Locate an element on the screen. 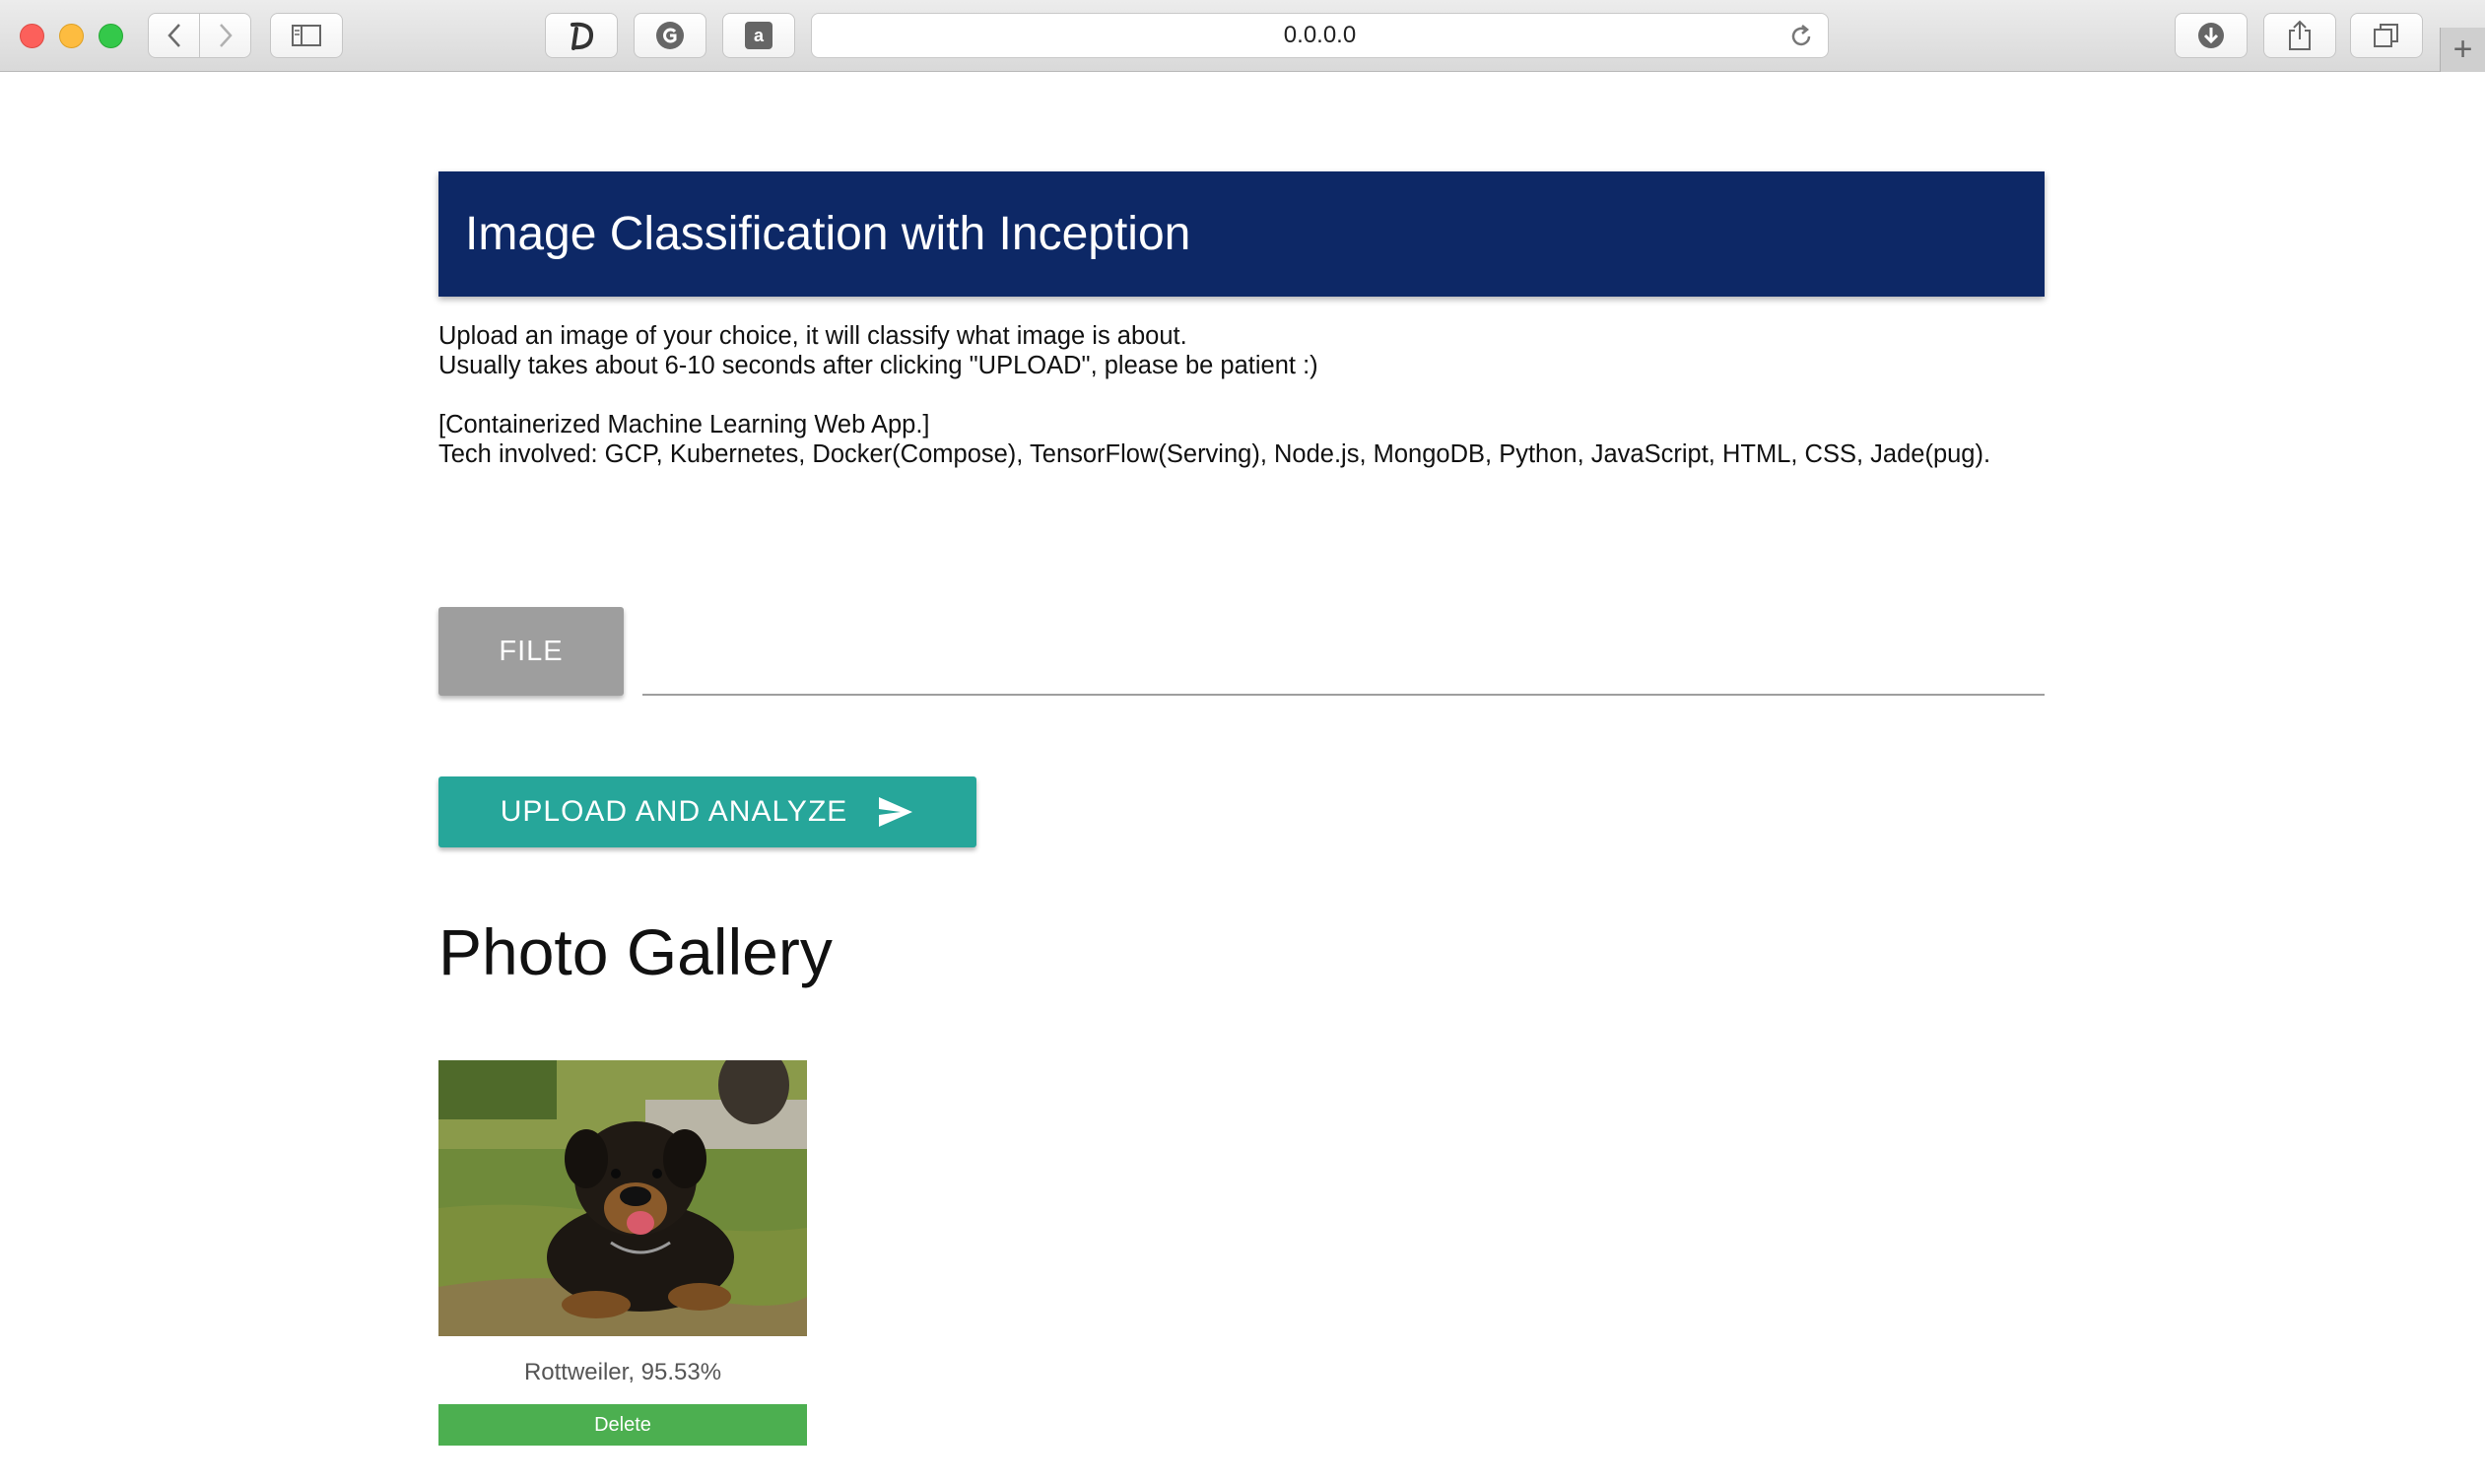  app-header: Image Classification with Inception is located at coordinates (1242, 234).